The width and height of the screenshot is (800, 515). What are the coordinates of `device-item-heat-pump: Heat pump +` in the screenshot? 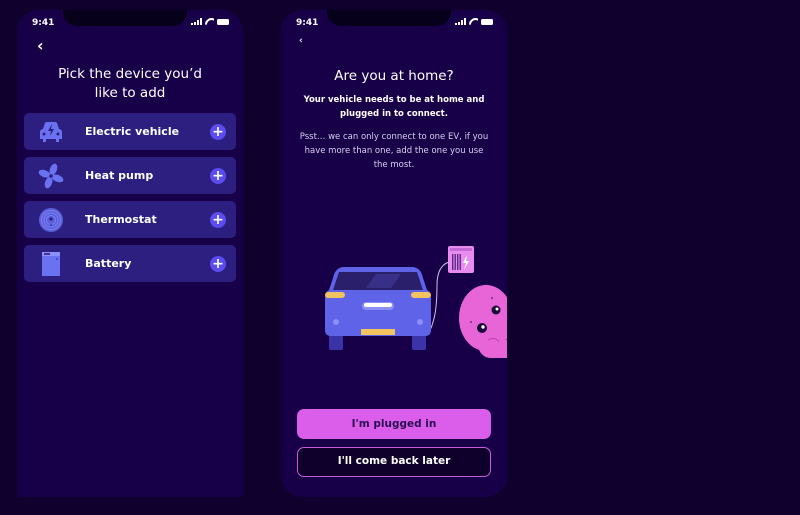 It's located at (130, 175).